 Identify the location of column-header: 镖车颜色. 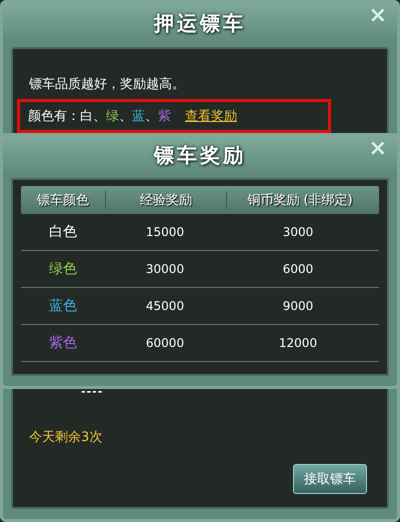
(63, 200).